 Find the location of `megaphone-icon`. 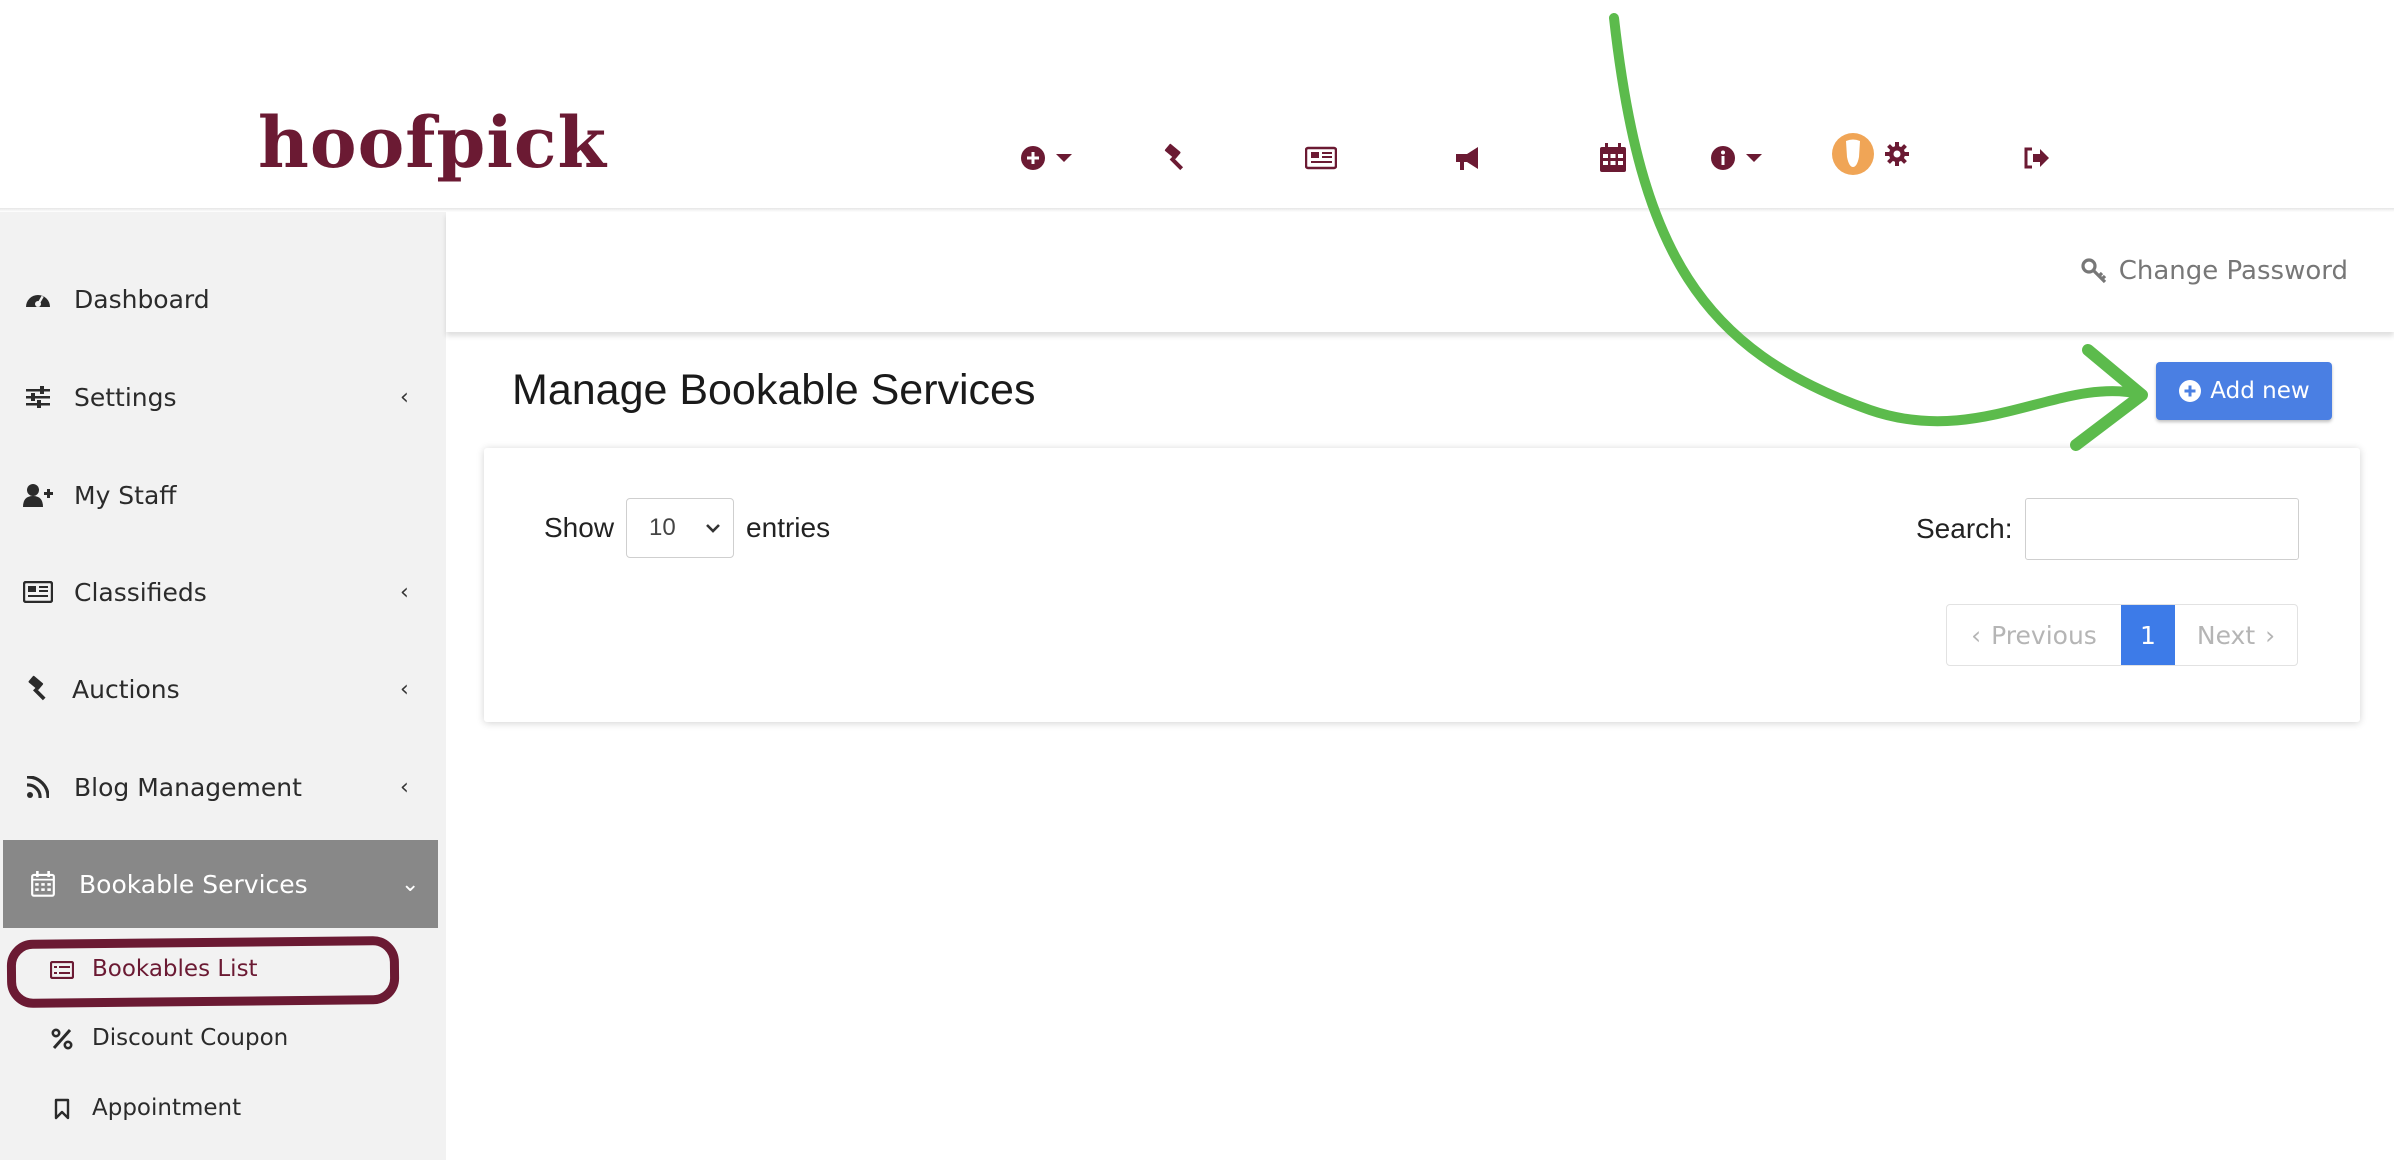

megaphone-icon is located at coordinates (1467, 158).